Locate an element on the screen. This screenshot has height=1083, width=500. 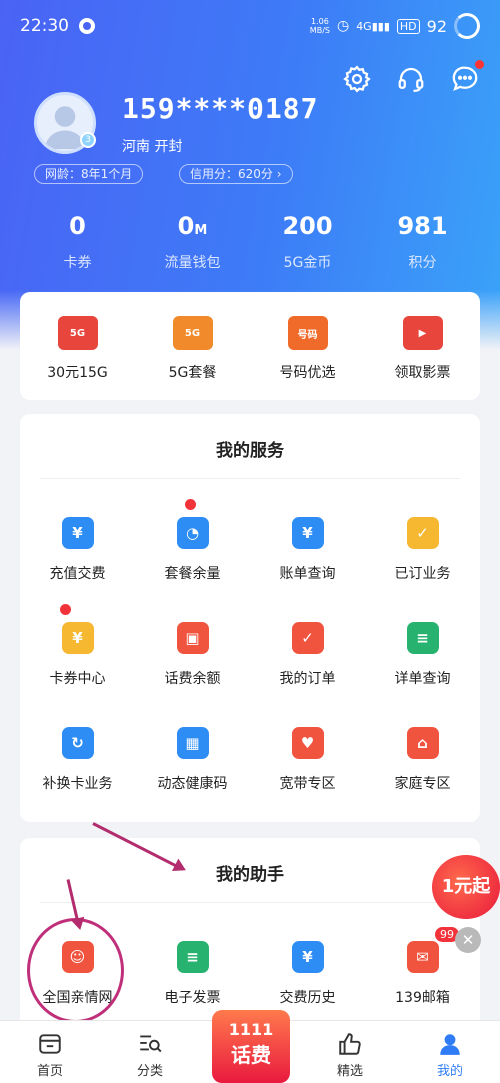
yuan-recharge-icon: ¥ is located at coordinates (77, 533).